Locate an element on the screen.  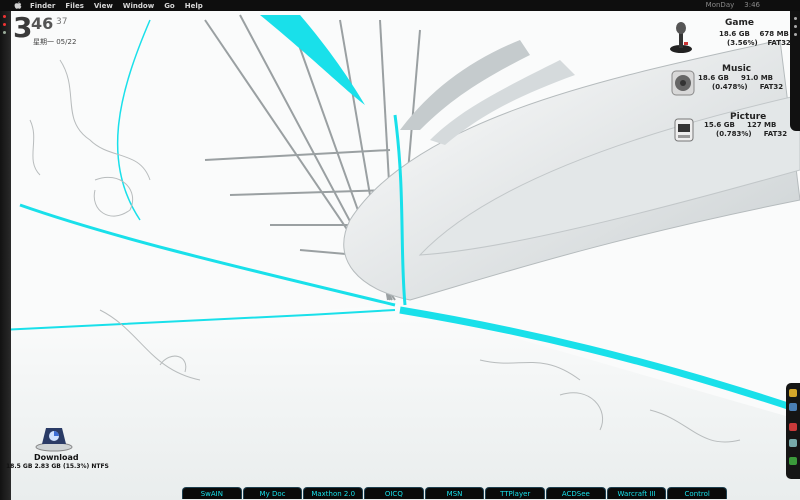
drive-percent-row: (0.478%) FAT32 is located at coordinates (747, 87).